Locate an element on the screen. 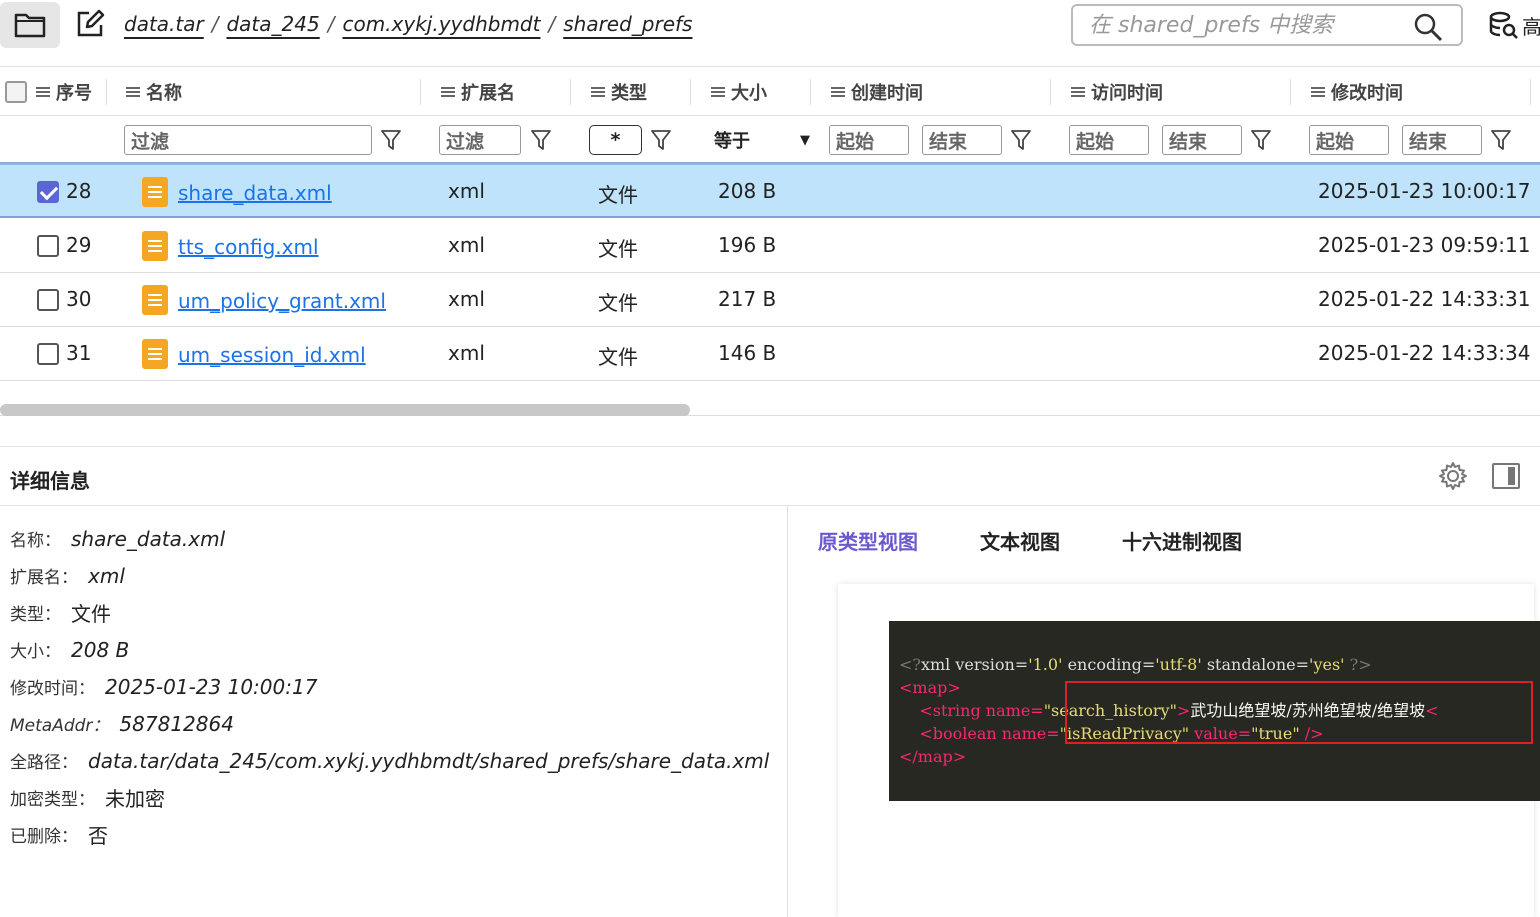  property-row: 已删除：否 is located at coordinates (59, 836).